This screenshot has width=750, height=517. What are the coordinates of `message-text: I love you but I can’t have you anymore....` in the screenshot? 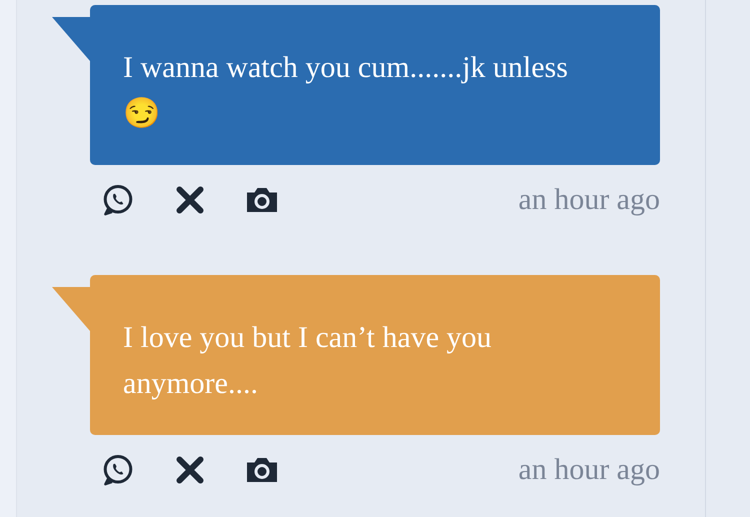 It's located at (308, 361).